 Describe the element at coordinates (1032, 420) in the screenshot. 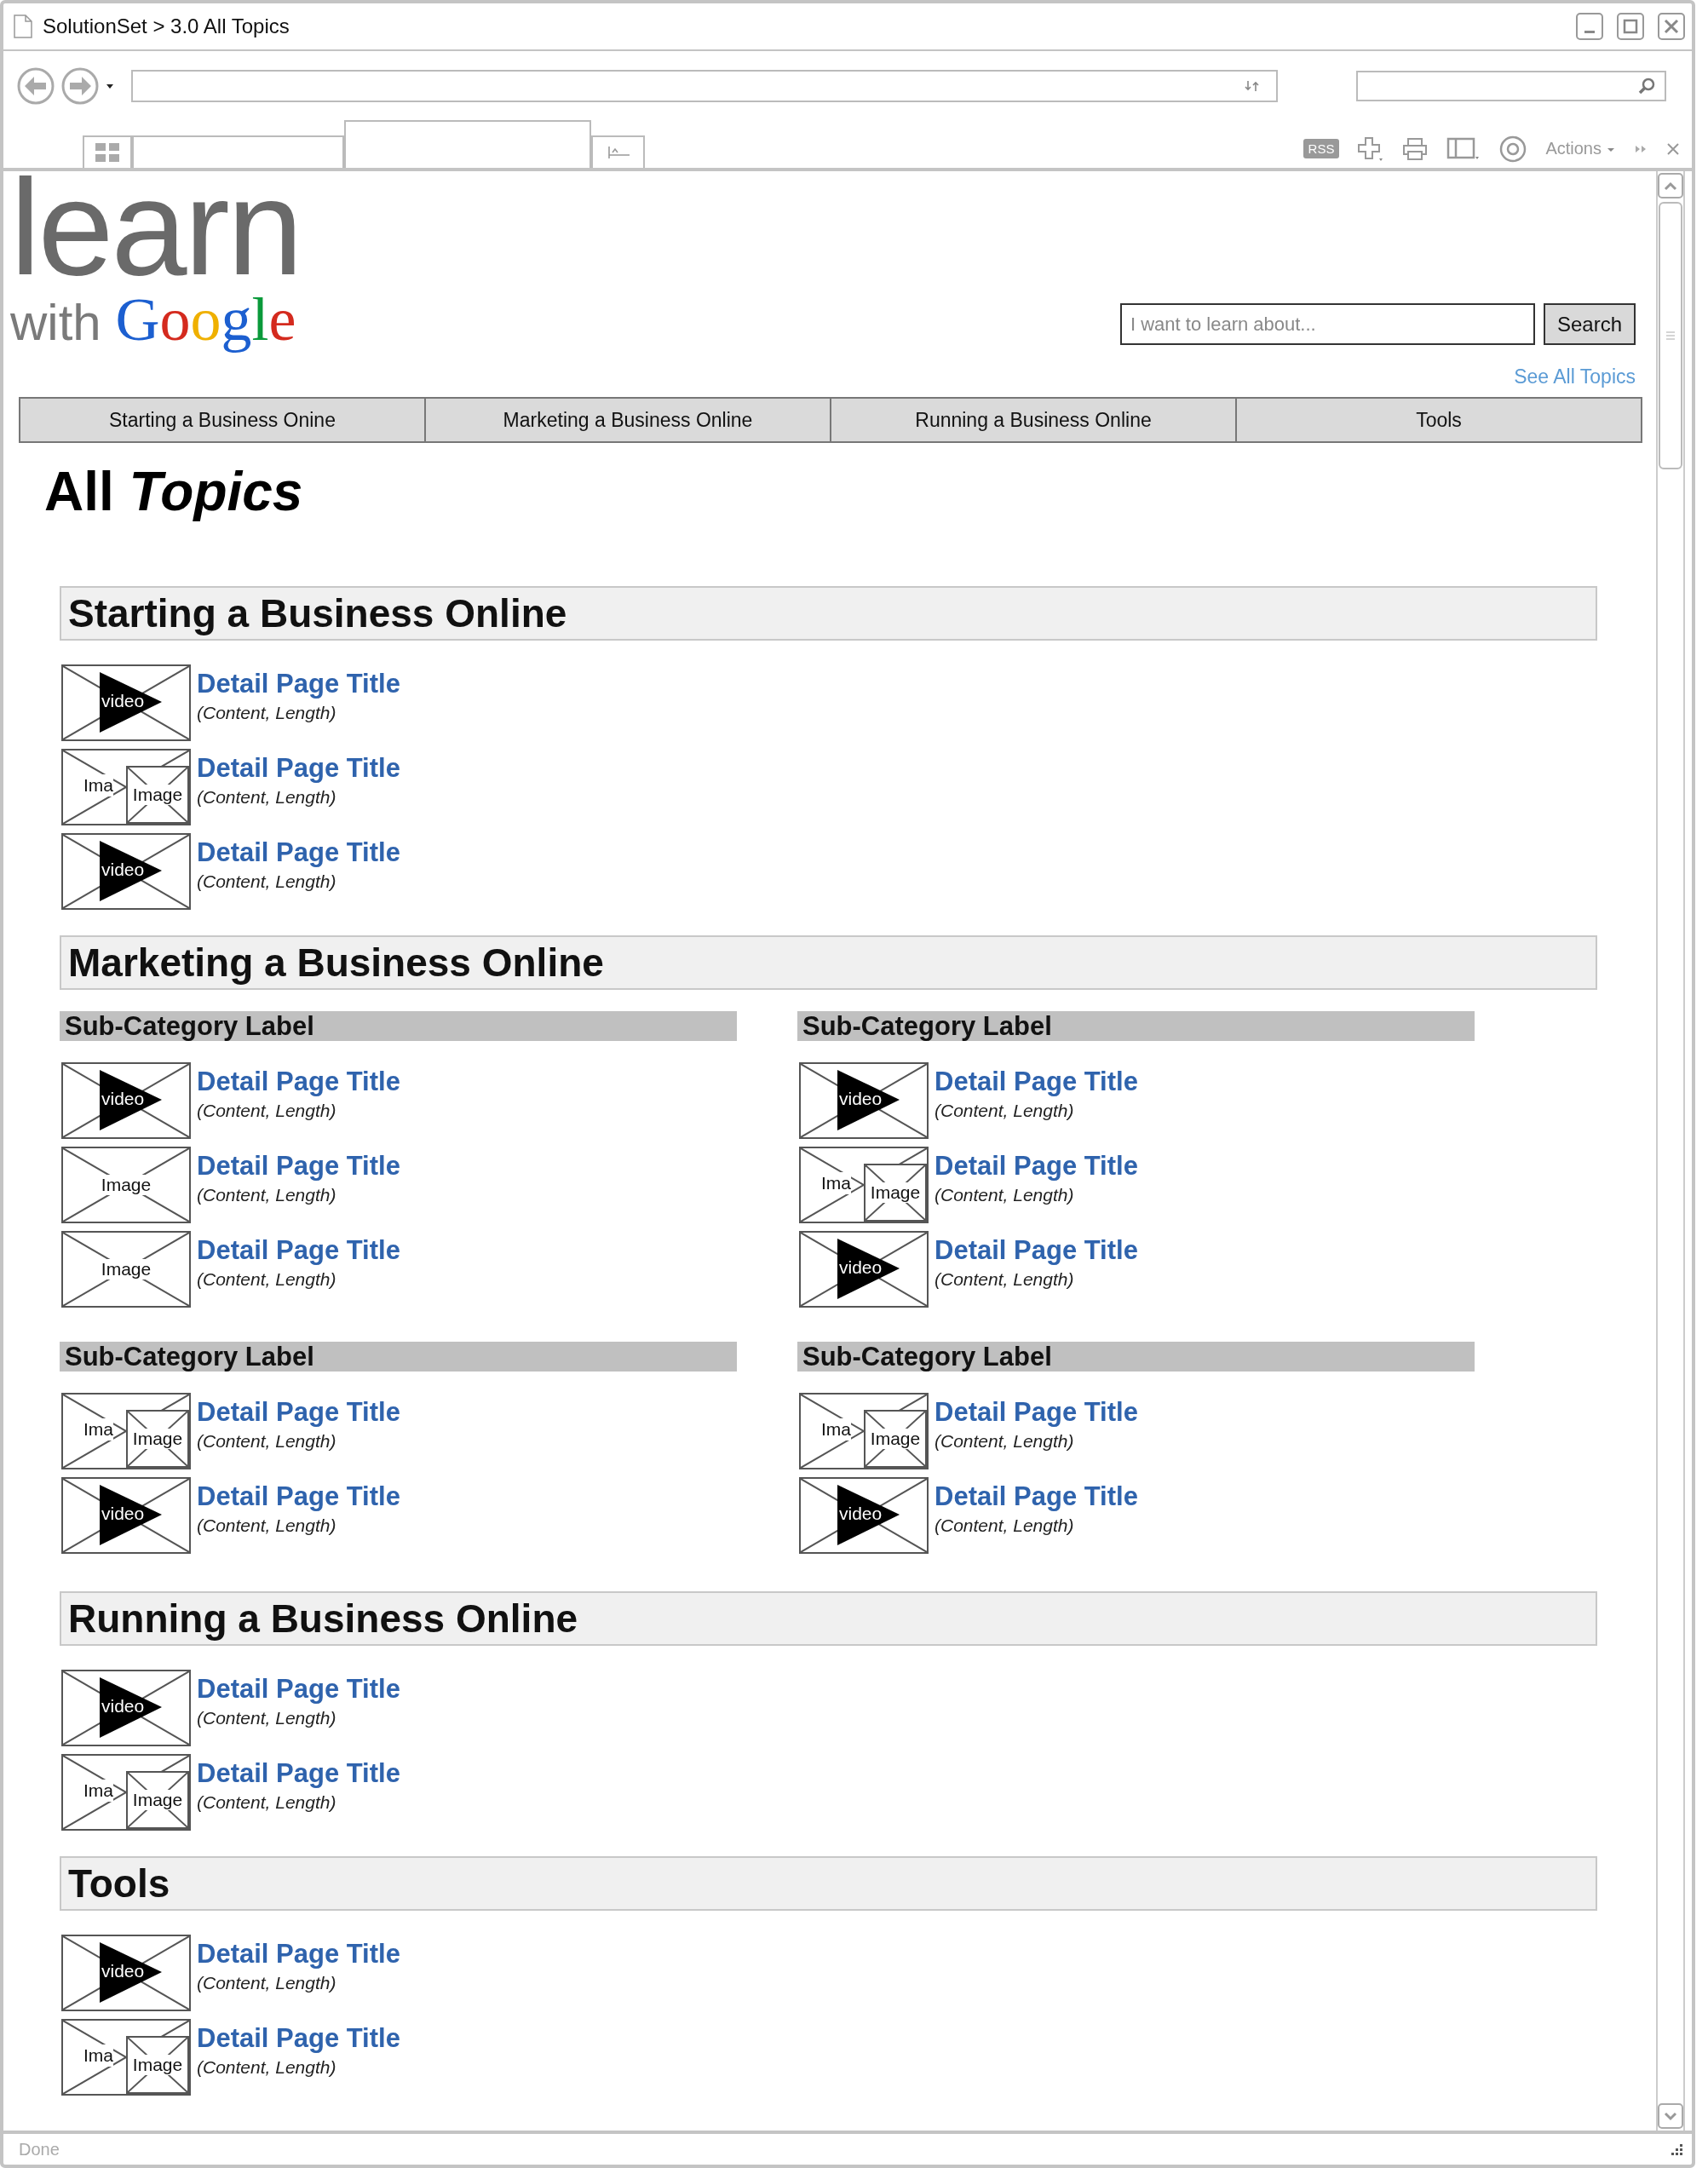

I see `nav-tab: Running a Business Online` at that location.